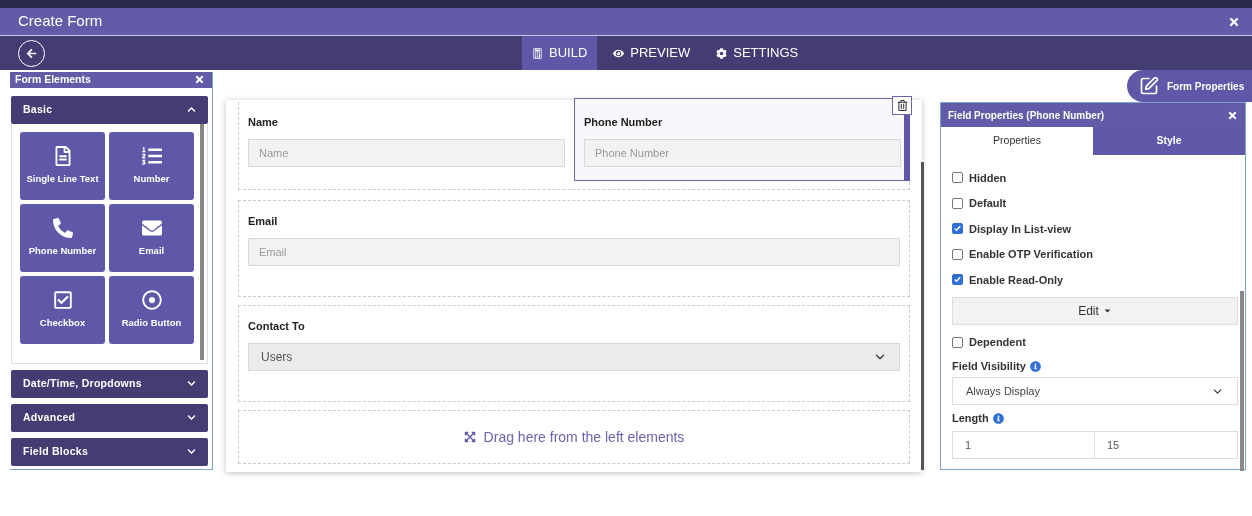 The image size is (1252, 516). I want to click on element-tile: Email, so click(151, 237).